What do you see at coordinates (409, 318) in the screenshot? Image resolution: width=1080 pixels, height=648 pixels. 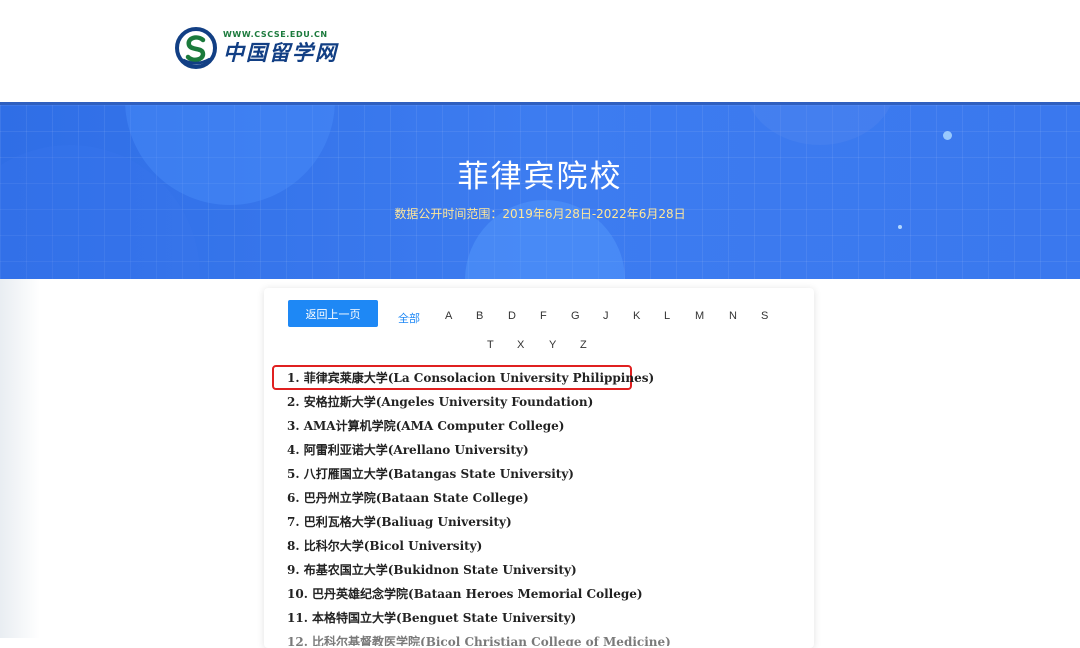 I see `letter-filter-all: 全部` at bounding box center [409, 318].